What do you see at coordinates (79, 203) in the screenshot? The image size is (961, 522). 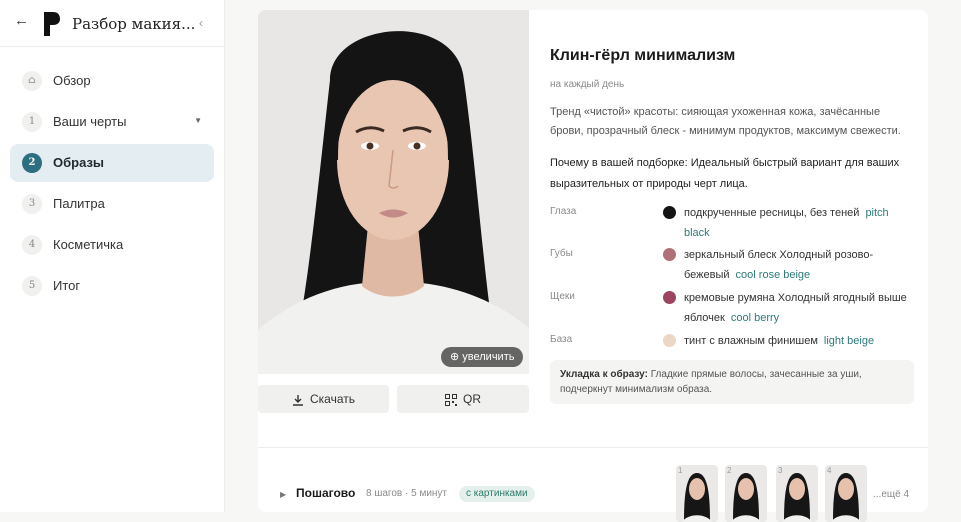 I see `sidebar-item-label: Палитра` at bounding box center [79, 203].